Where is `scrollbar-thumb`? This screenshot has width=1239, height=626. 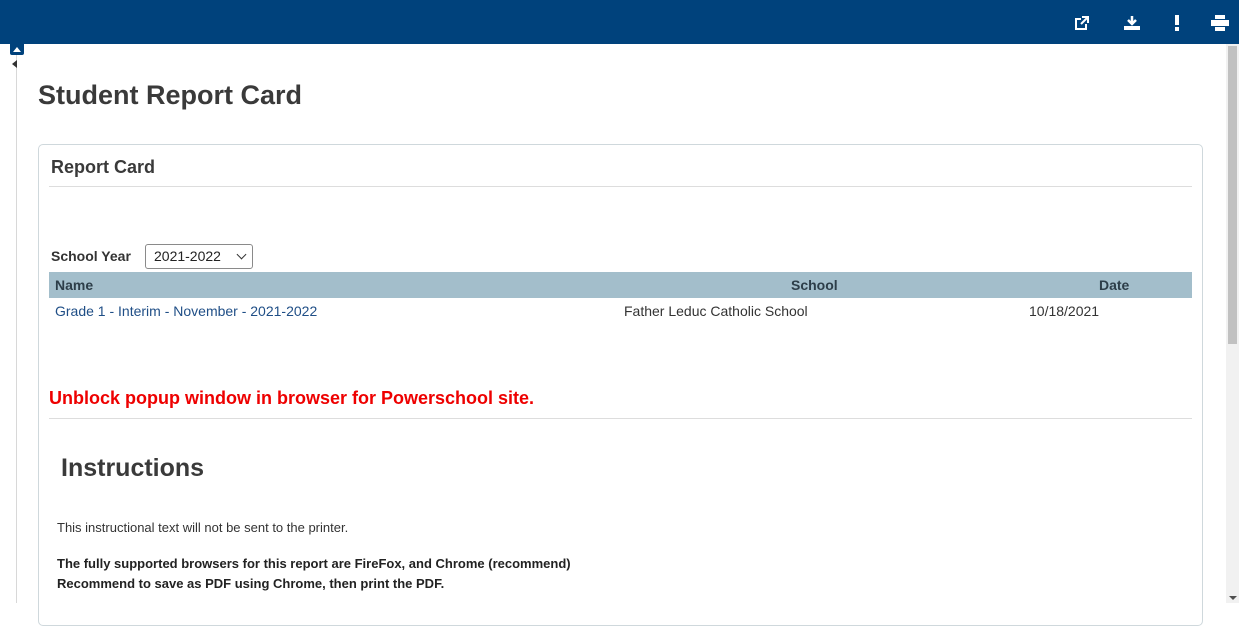
scrollbar-thumb is located at coordinates (1232, 195).